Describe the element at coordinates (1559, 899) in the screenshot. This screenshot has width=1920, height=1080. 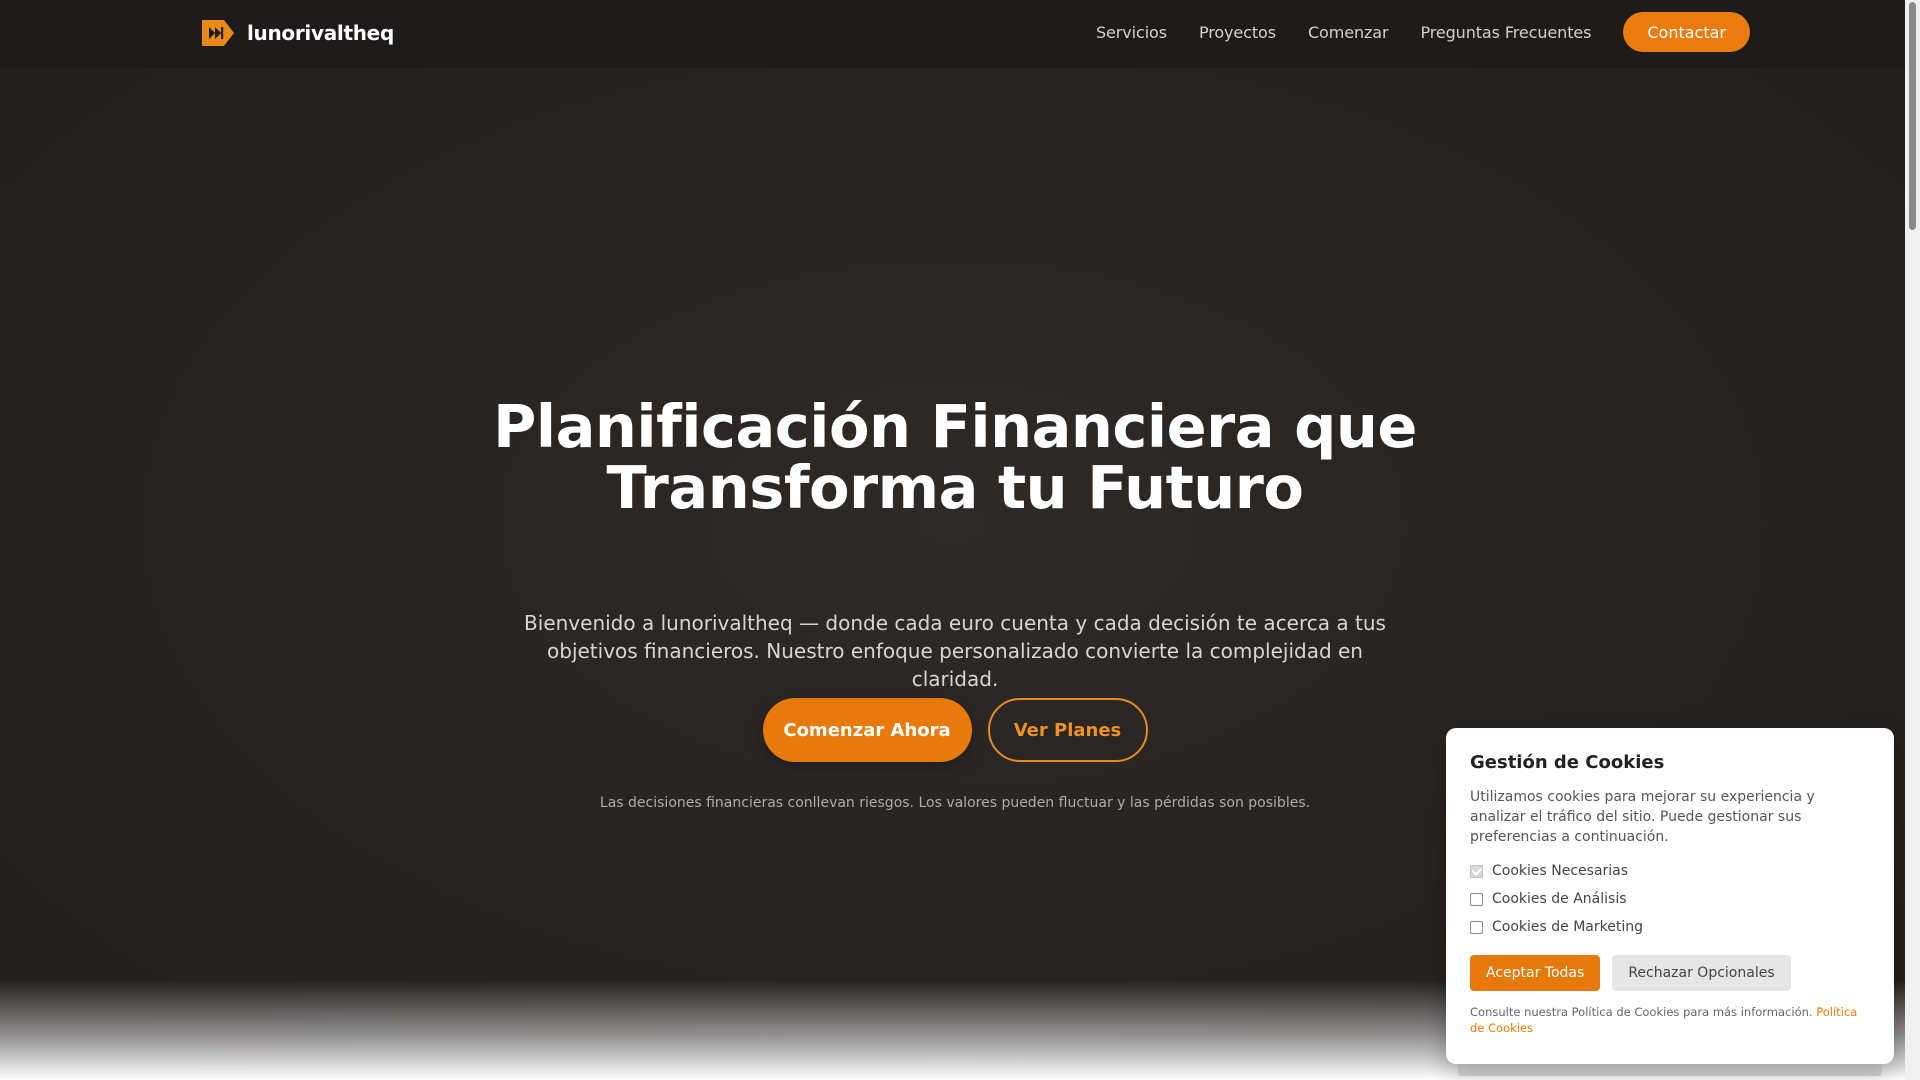
I see `cookie-option-label: Cookies de Análisis` at that location.